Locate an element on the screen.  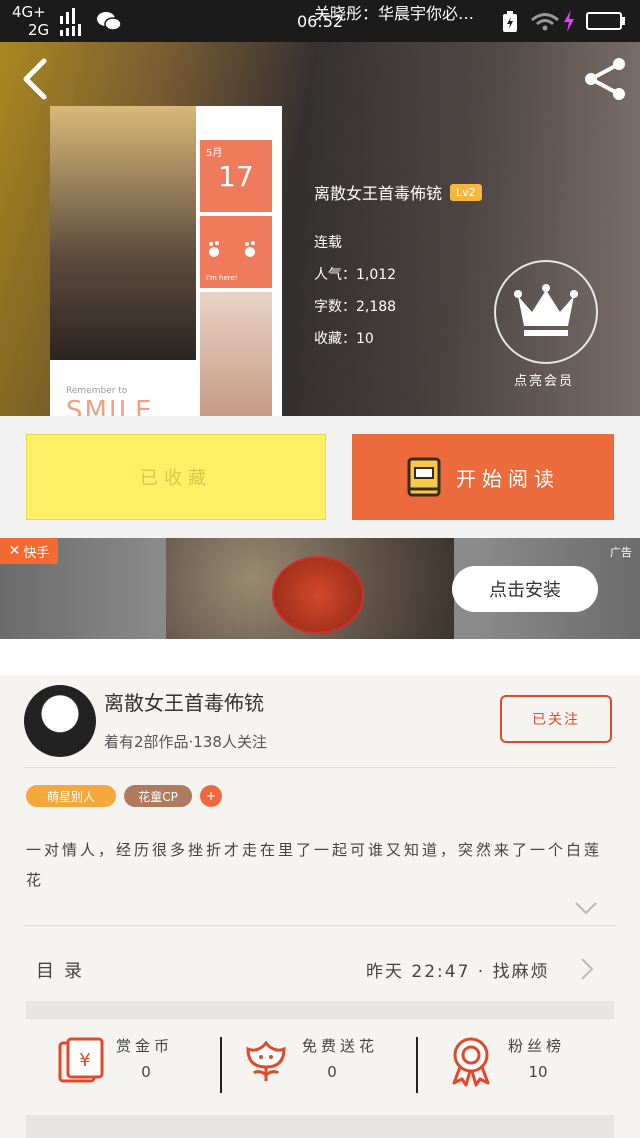
book-cover: 5月 17 I'm here! Remember to SMILE is located at coordinates (166, 261).